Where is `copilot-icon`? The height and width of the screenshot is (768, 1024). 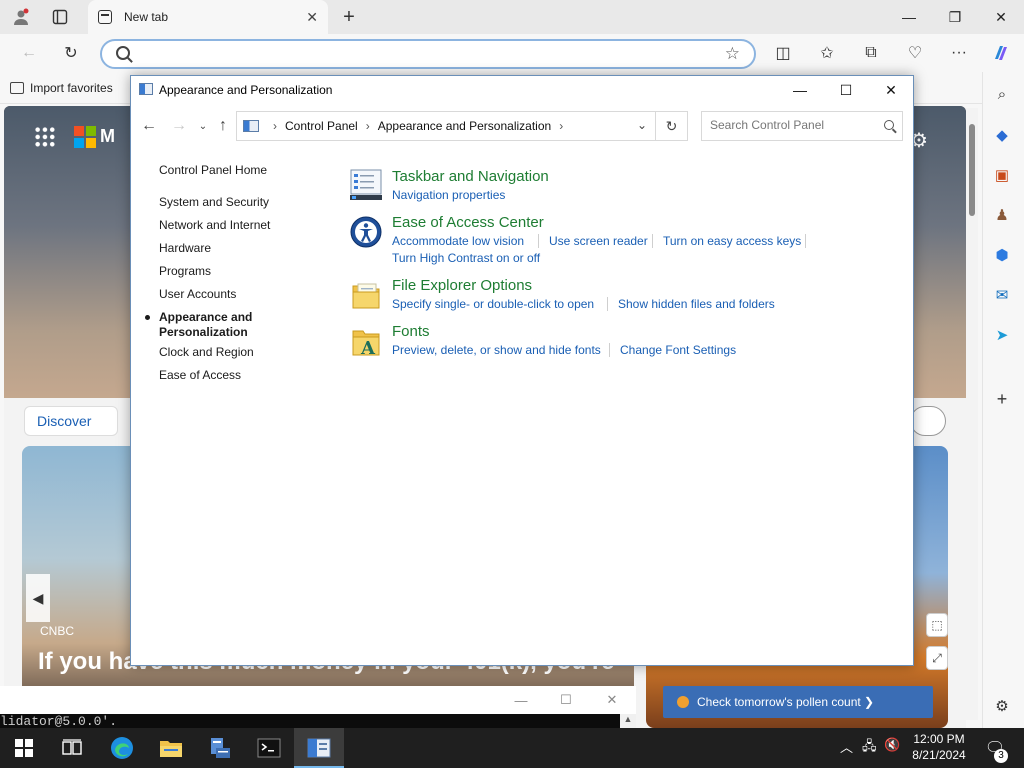
copilot-icon is located at coordinates (1001, 53).